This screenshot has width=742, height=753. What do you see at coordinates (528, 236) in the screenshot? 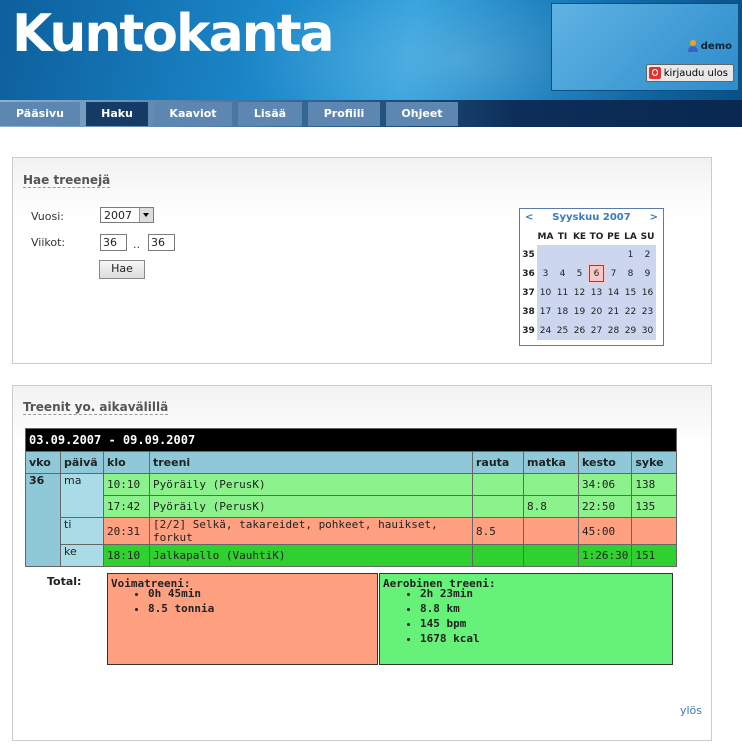
I see `calendar-corner` at bounding box center [528, 236].